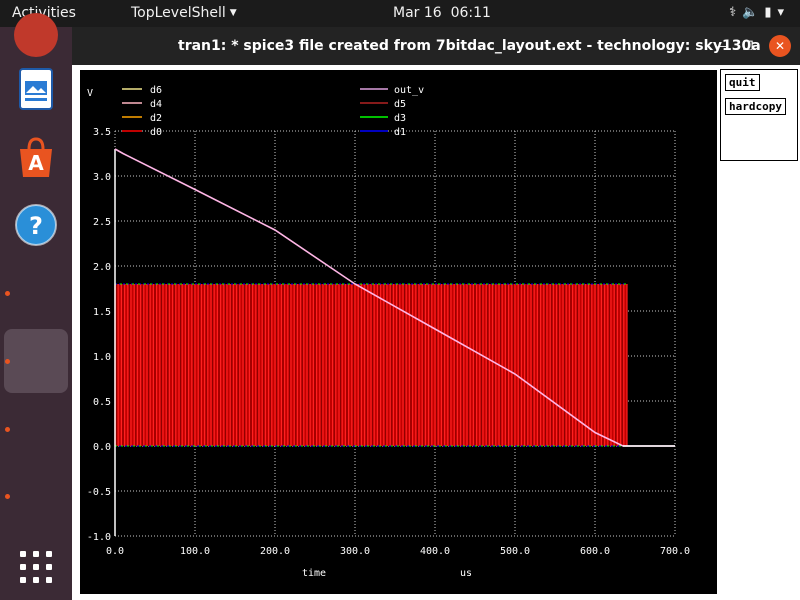 This screenshot has width=800, height=600. What do you see at coordinates (233, 13) in the screenshot?
I see `chevron-down-icon: ▼` at bounding box center [233, 13].